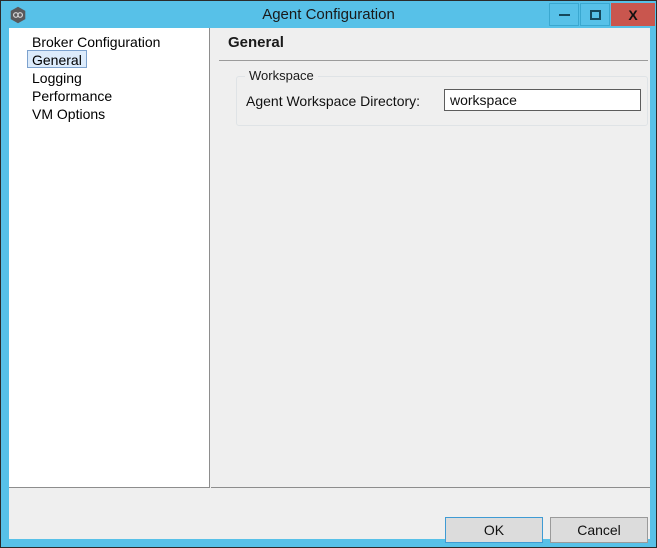  I want to click on sidebar-item-label: Logging, so click(57, 78).